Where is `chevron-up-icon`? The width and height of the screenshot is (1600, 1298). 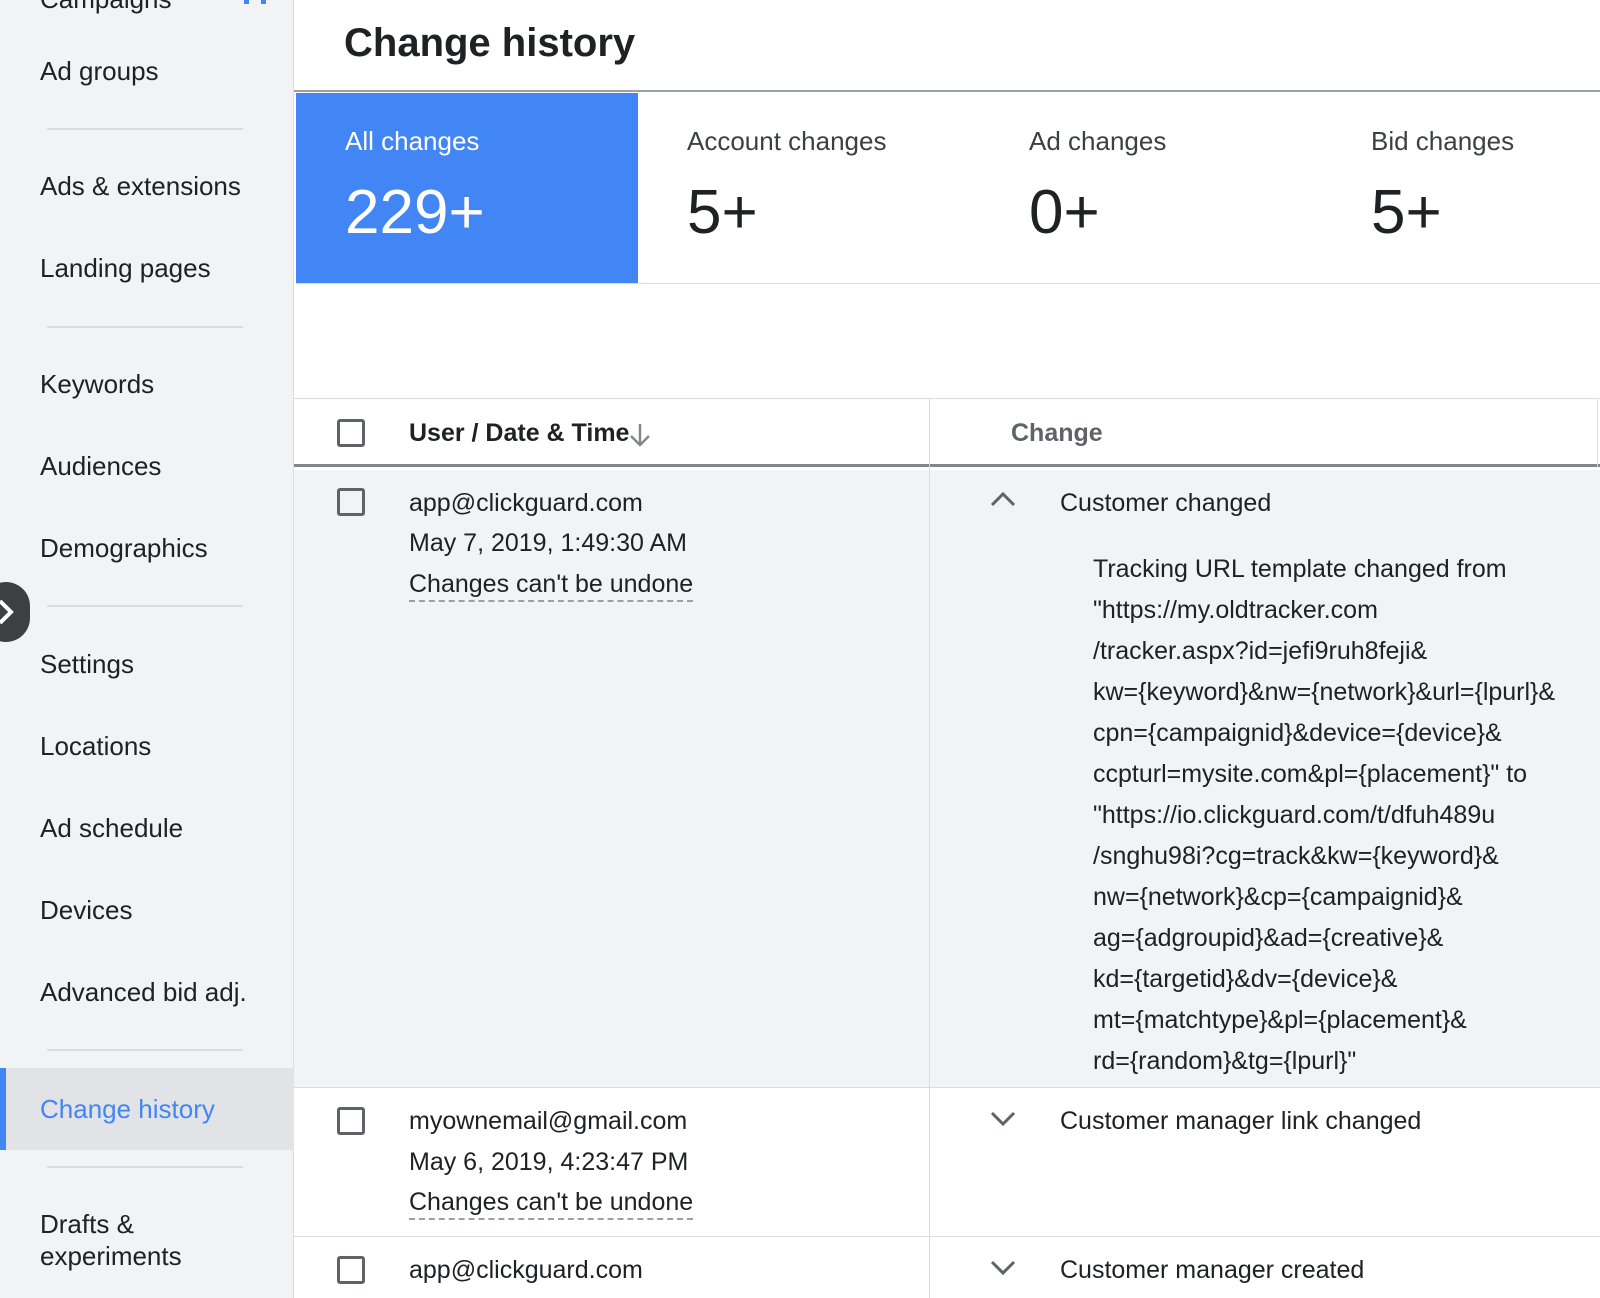
chevron-up-icon is located at coordinates (1003, 499).